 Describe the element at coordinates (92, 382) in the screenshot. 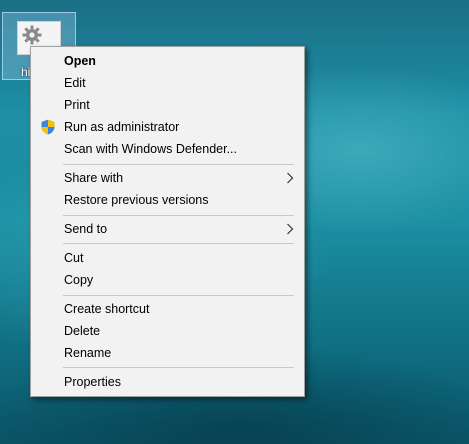

I see `menu-item-label: Properties` at that location.